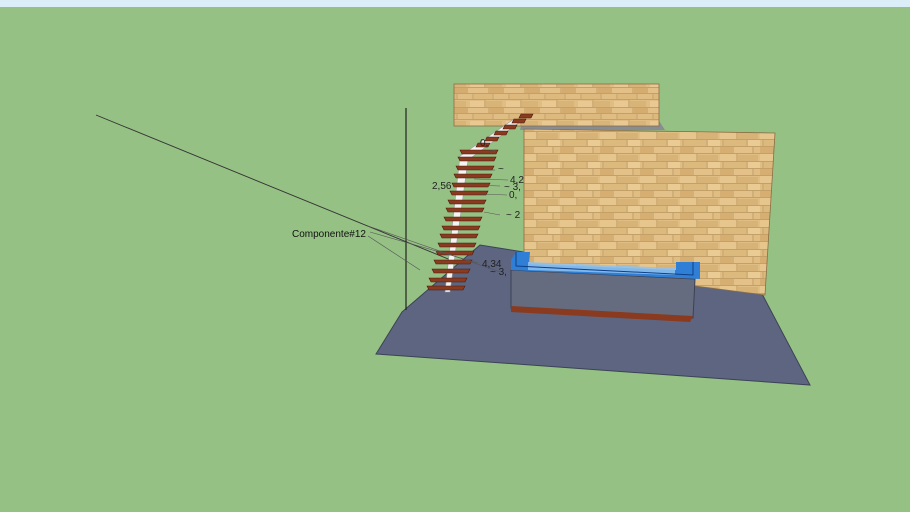 Image resolution: width=910 pixels, height=512 pixels. Describe the element at coordinates (501, 169) in the screenshot. I see `dimension-label: ~` at that location.